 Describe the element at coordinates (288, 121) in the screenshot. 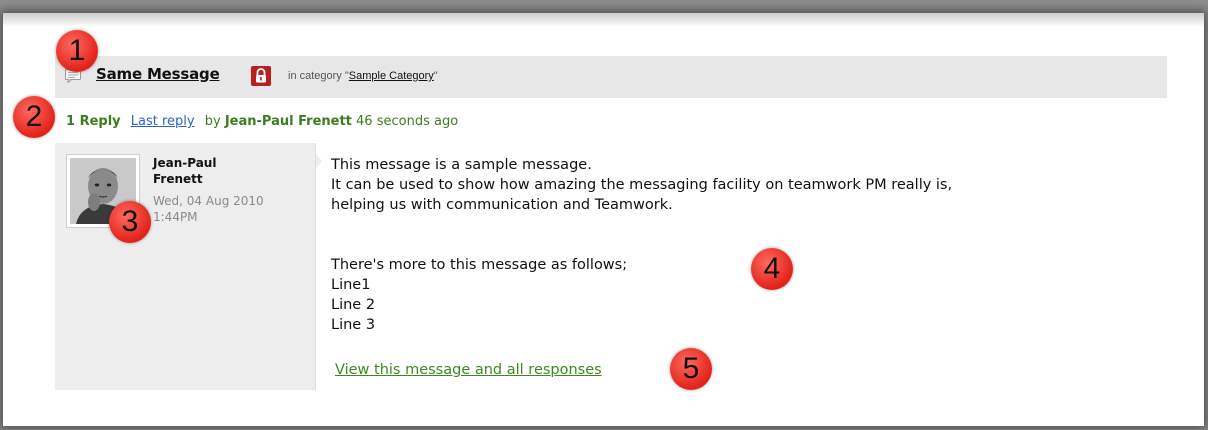

I see `reply-author: Jean-Paul Frenett` at that location.